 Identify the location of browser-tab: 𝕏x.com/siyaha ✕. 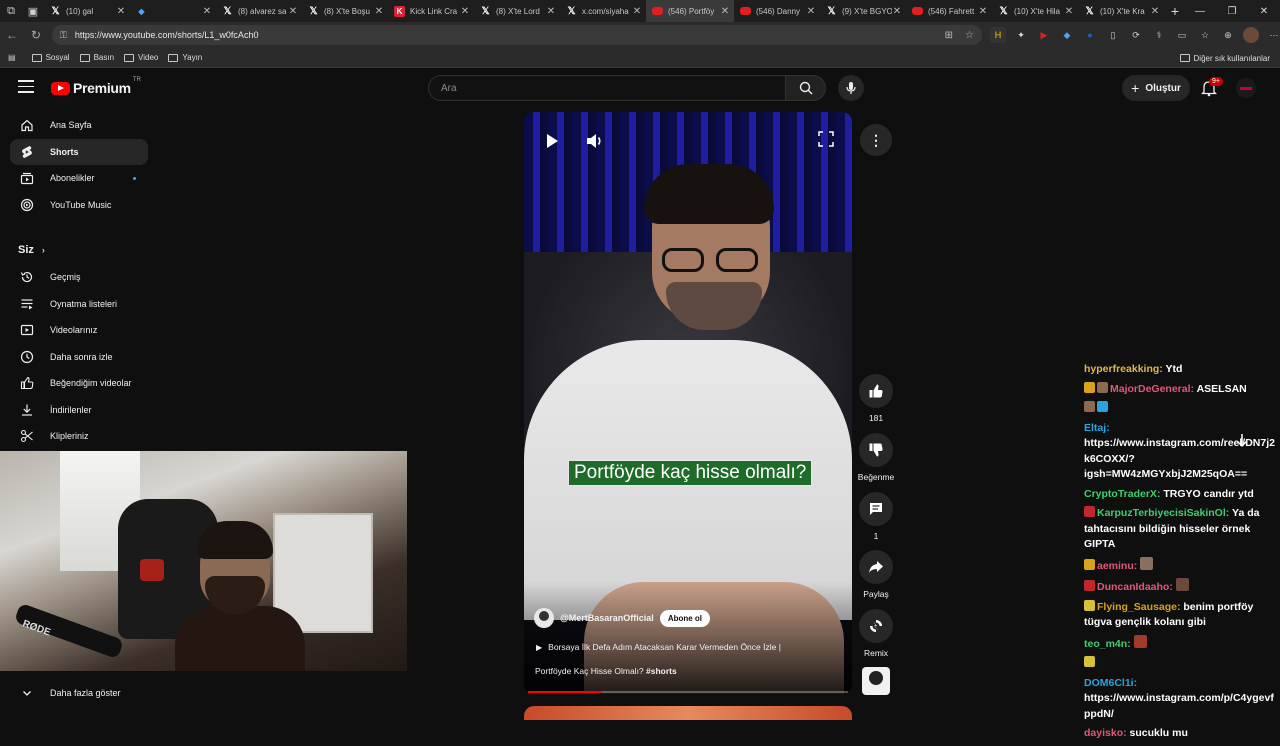
(603, 11).